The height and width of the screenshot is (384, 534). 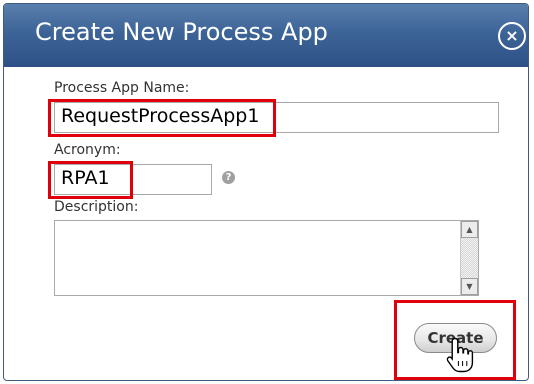 I want to click on acronym-input: RPA1, so click(x=133, y=179).